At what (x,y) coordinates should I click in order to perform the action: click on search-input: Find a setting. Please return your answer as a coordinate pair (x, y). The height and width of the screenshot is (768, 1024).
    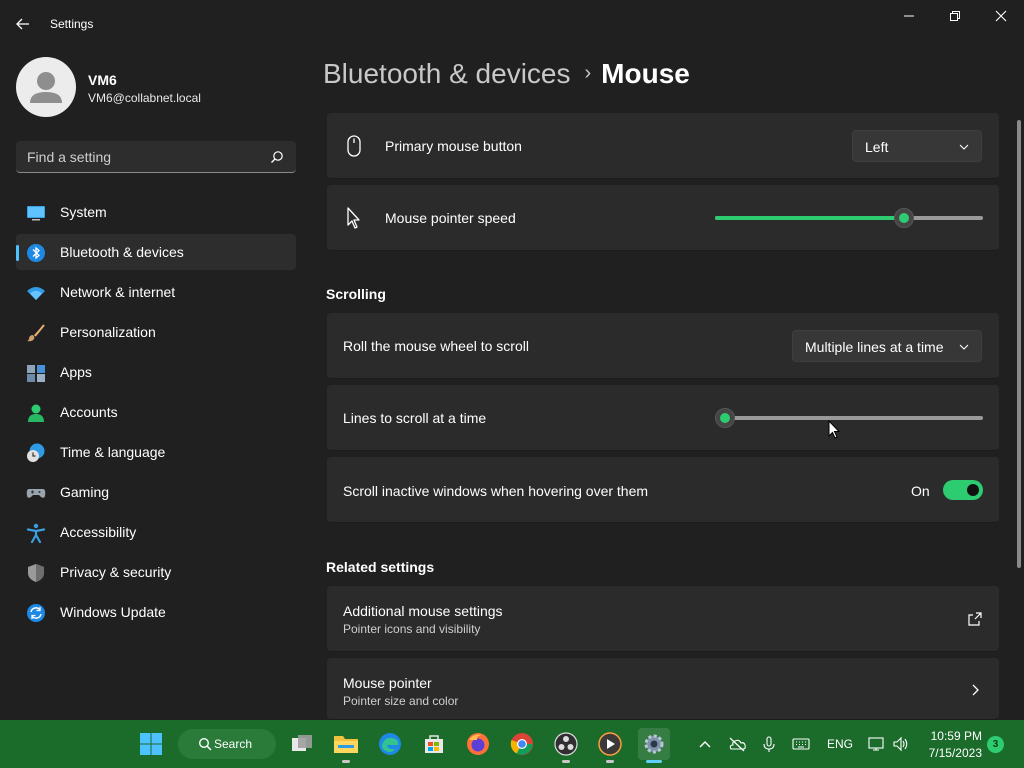
    Looking at the image, I should click on (156, 157).